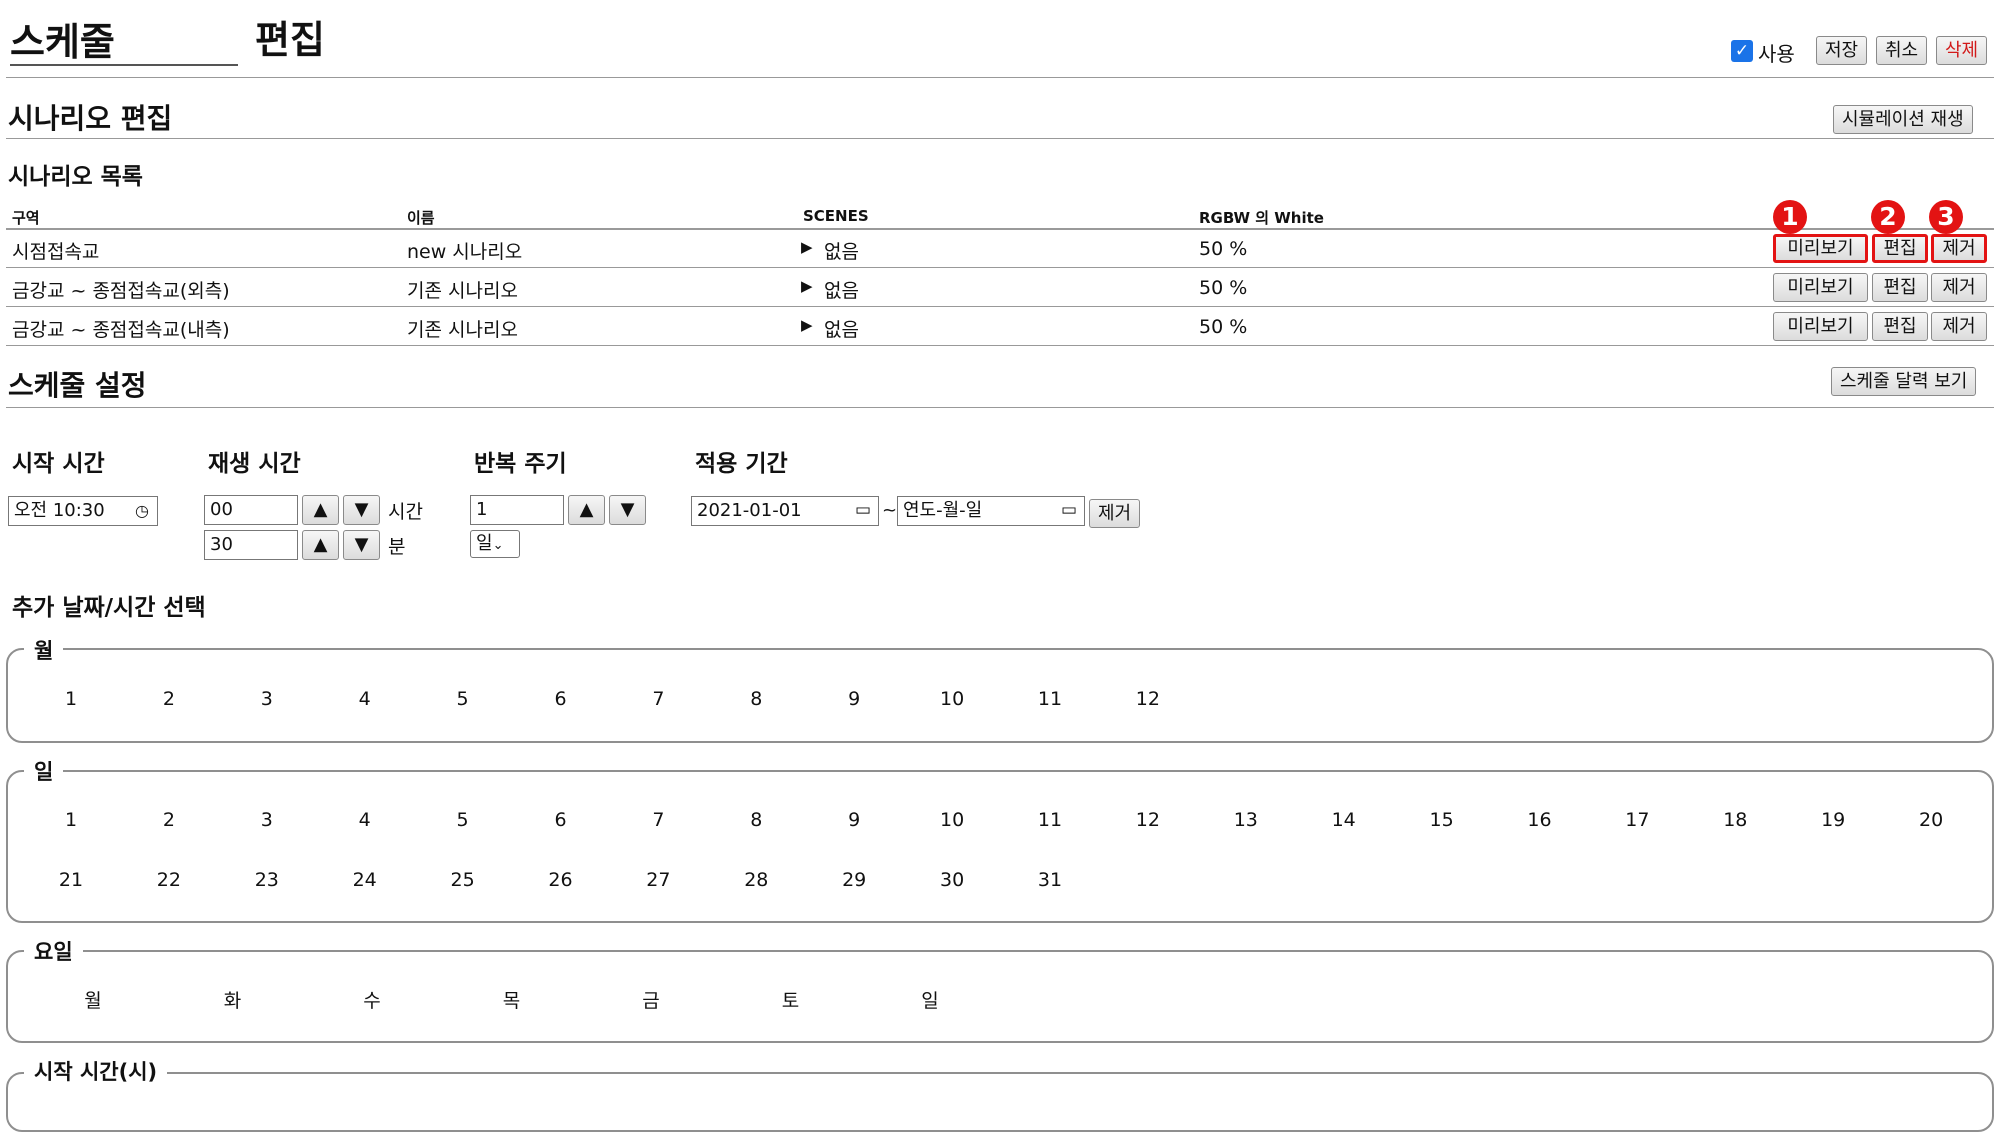 This screenshot has width=2000, height=1132. Describe the element at coordinates (854, 880) in the screenshot. I see `day-option-29: 29` at that location.